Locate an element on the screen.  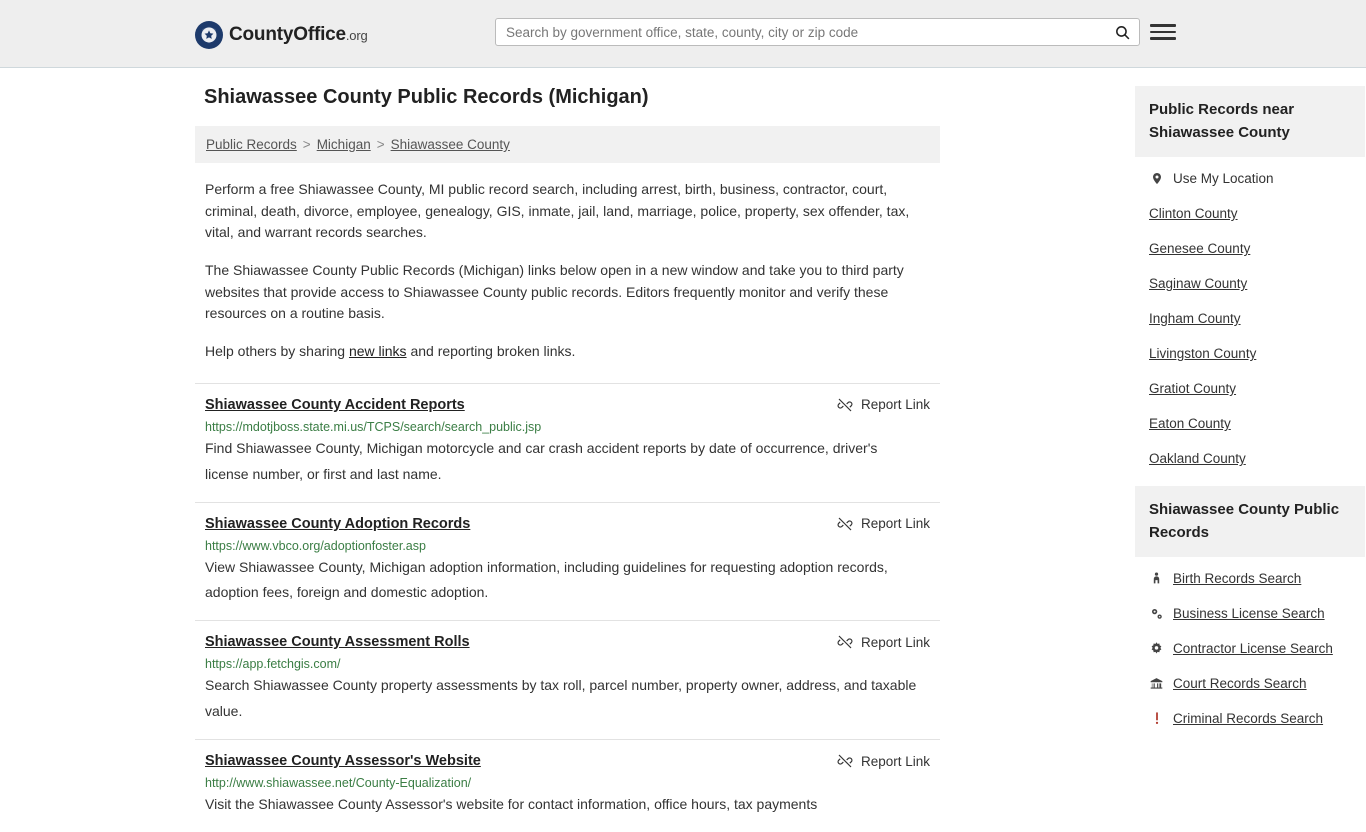
sidebar-records-heading: Shiawassee County Public Records is located at coordinates (1250, 521).